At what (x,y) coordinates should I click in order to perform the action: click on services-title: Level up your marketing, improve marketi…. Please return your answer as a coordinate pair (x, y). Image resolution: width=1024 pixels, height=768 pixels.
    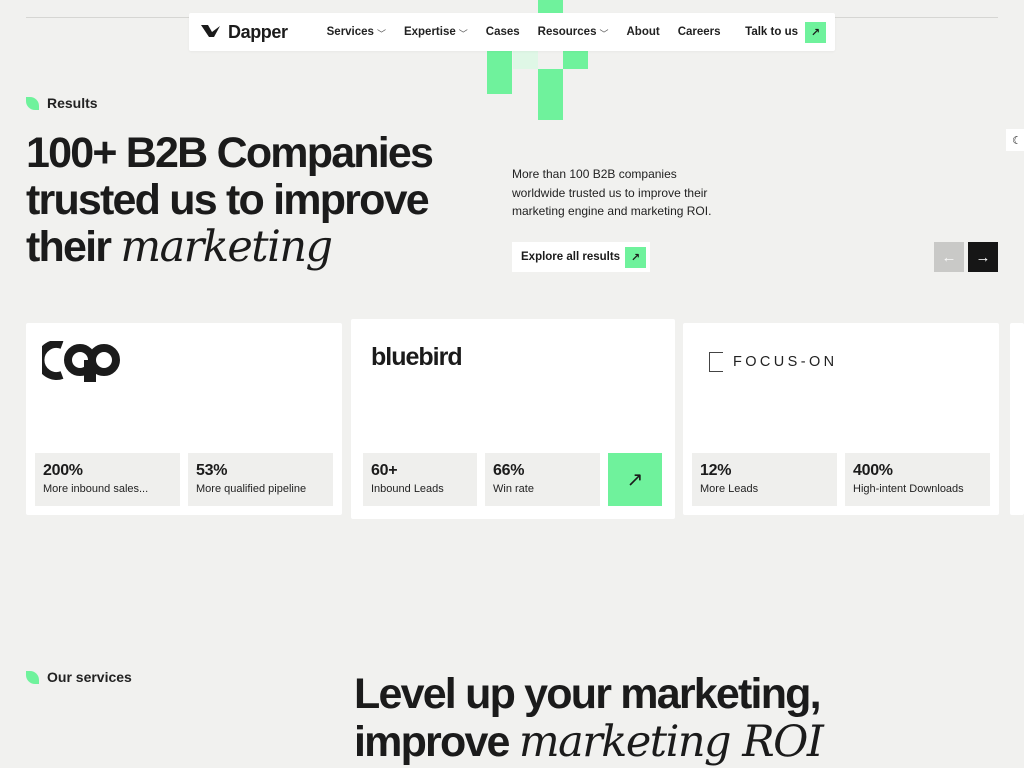
    Looking at the image, I should click on (634, 718).